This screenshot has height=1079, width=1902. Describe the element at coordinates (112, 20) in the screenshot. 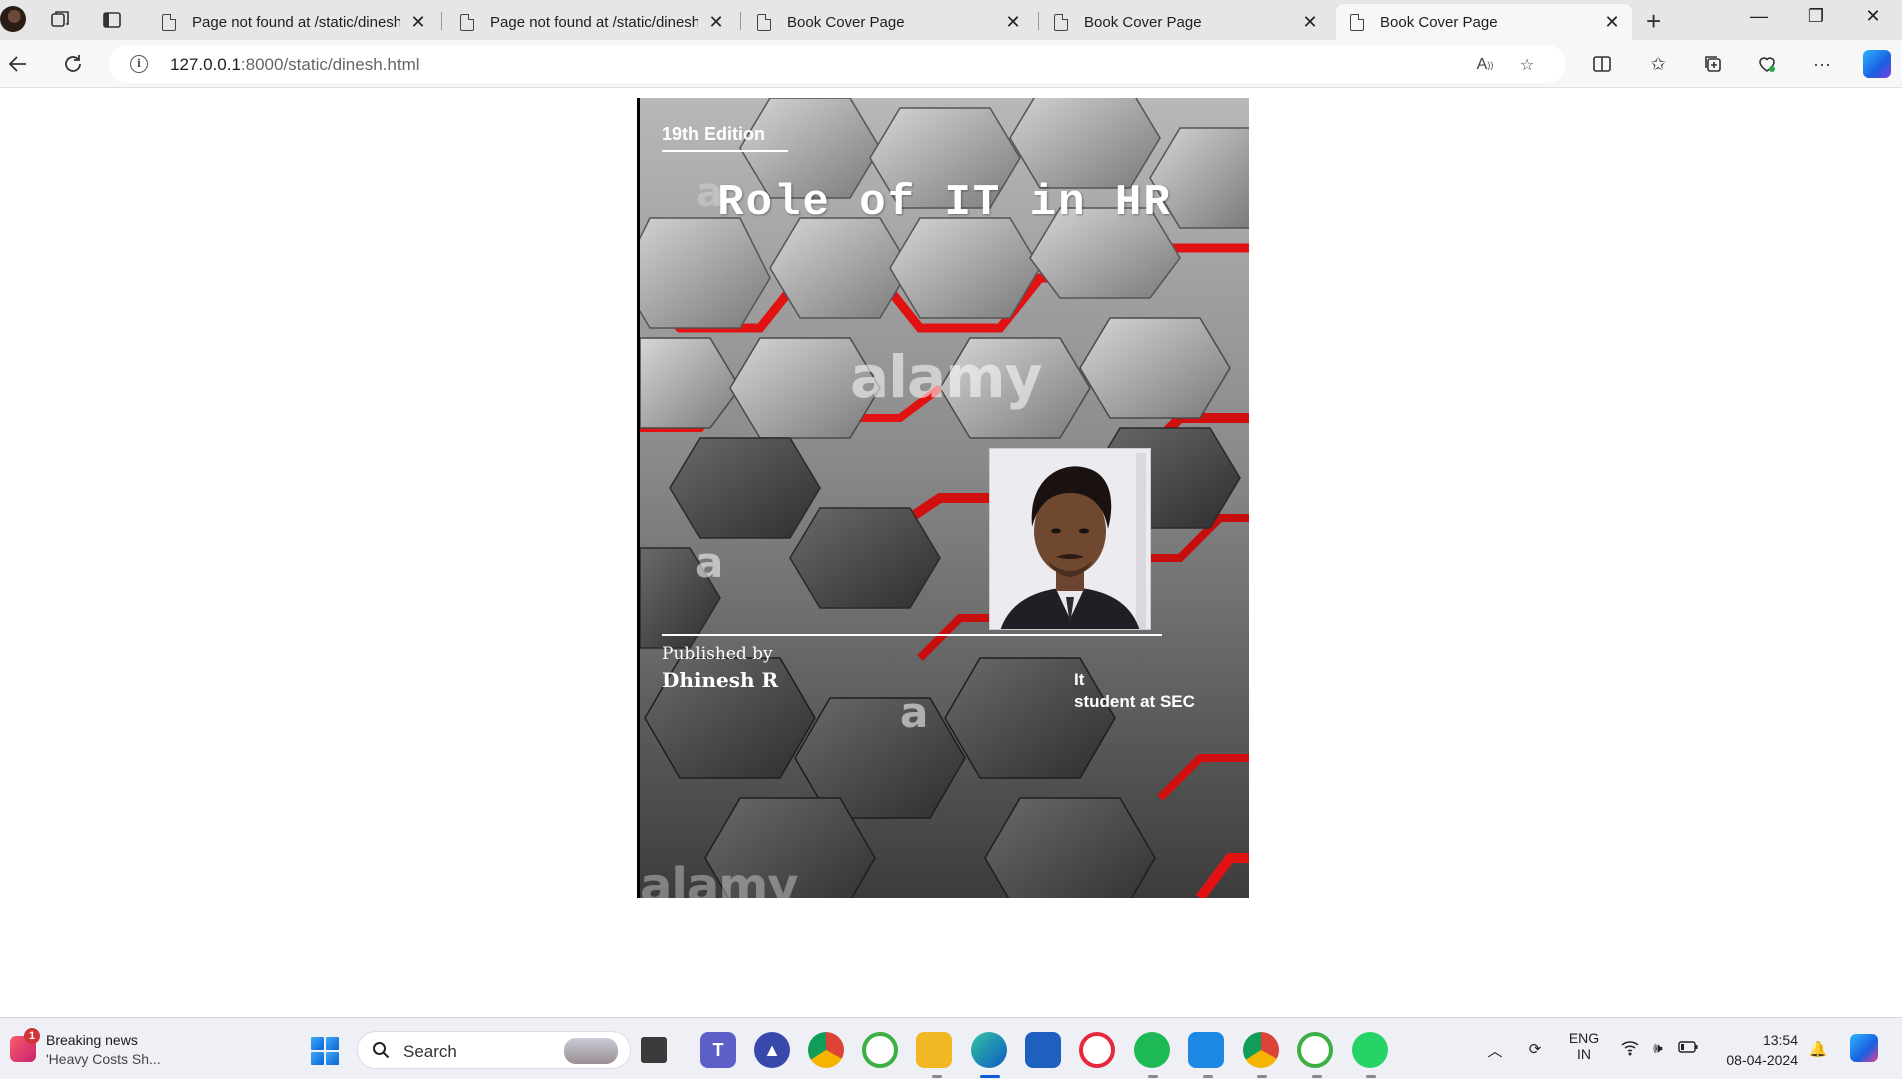

I see `vertical-tabs-icon` at that location.